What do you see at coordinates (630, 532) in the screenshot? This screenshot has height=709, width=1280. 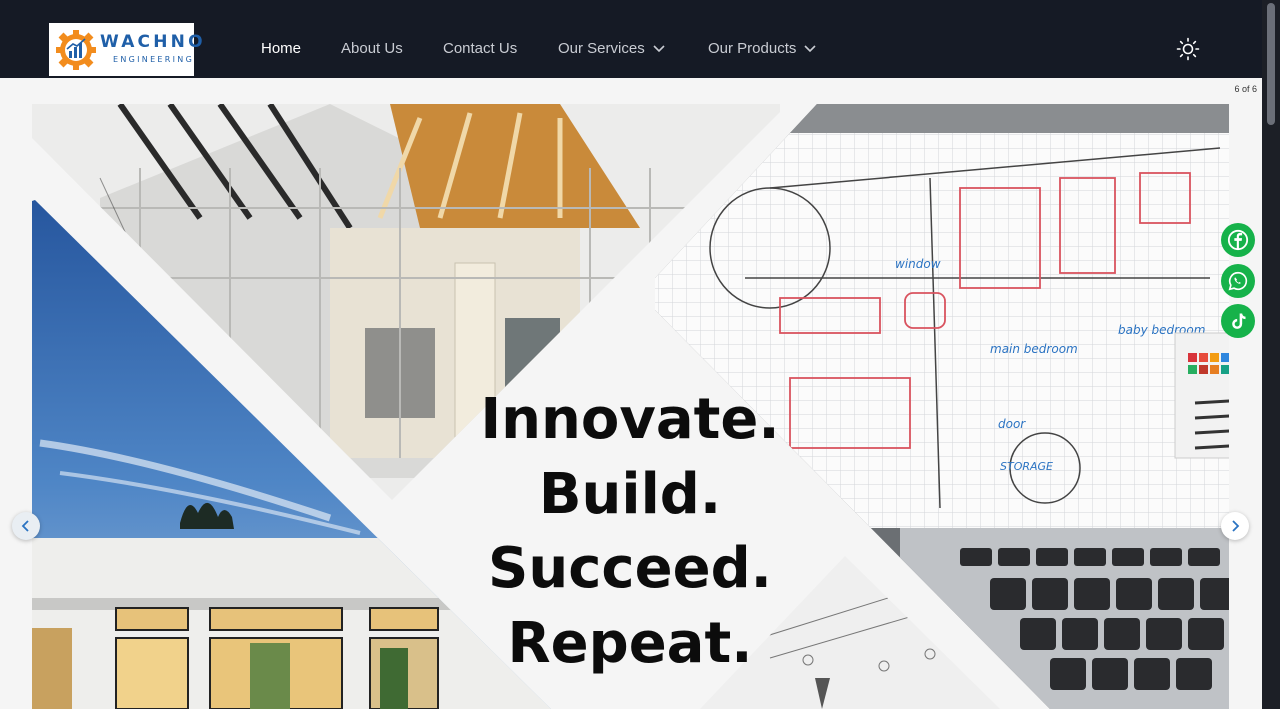 I see `hero-slogan: Innovate. Build. Succeed. Repeat.` at bounding box center [630, 532].